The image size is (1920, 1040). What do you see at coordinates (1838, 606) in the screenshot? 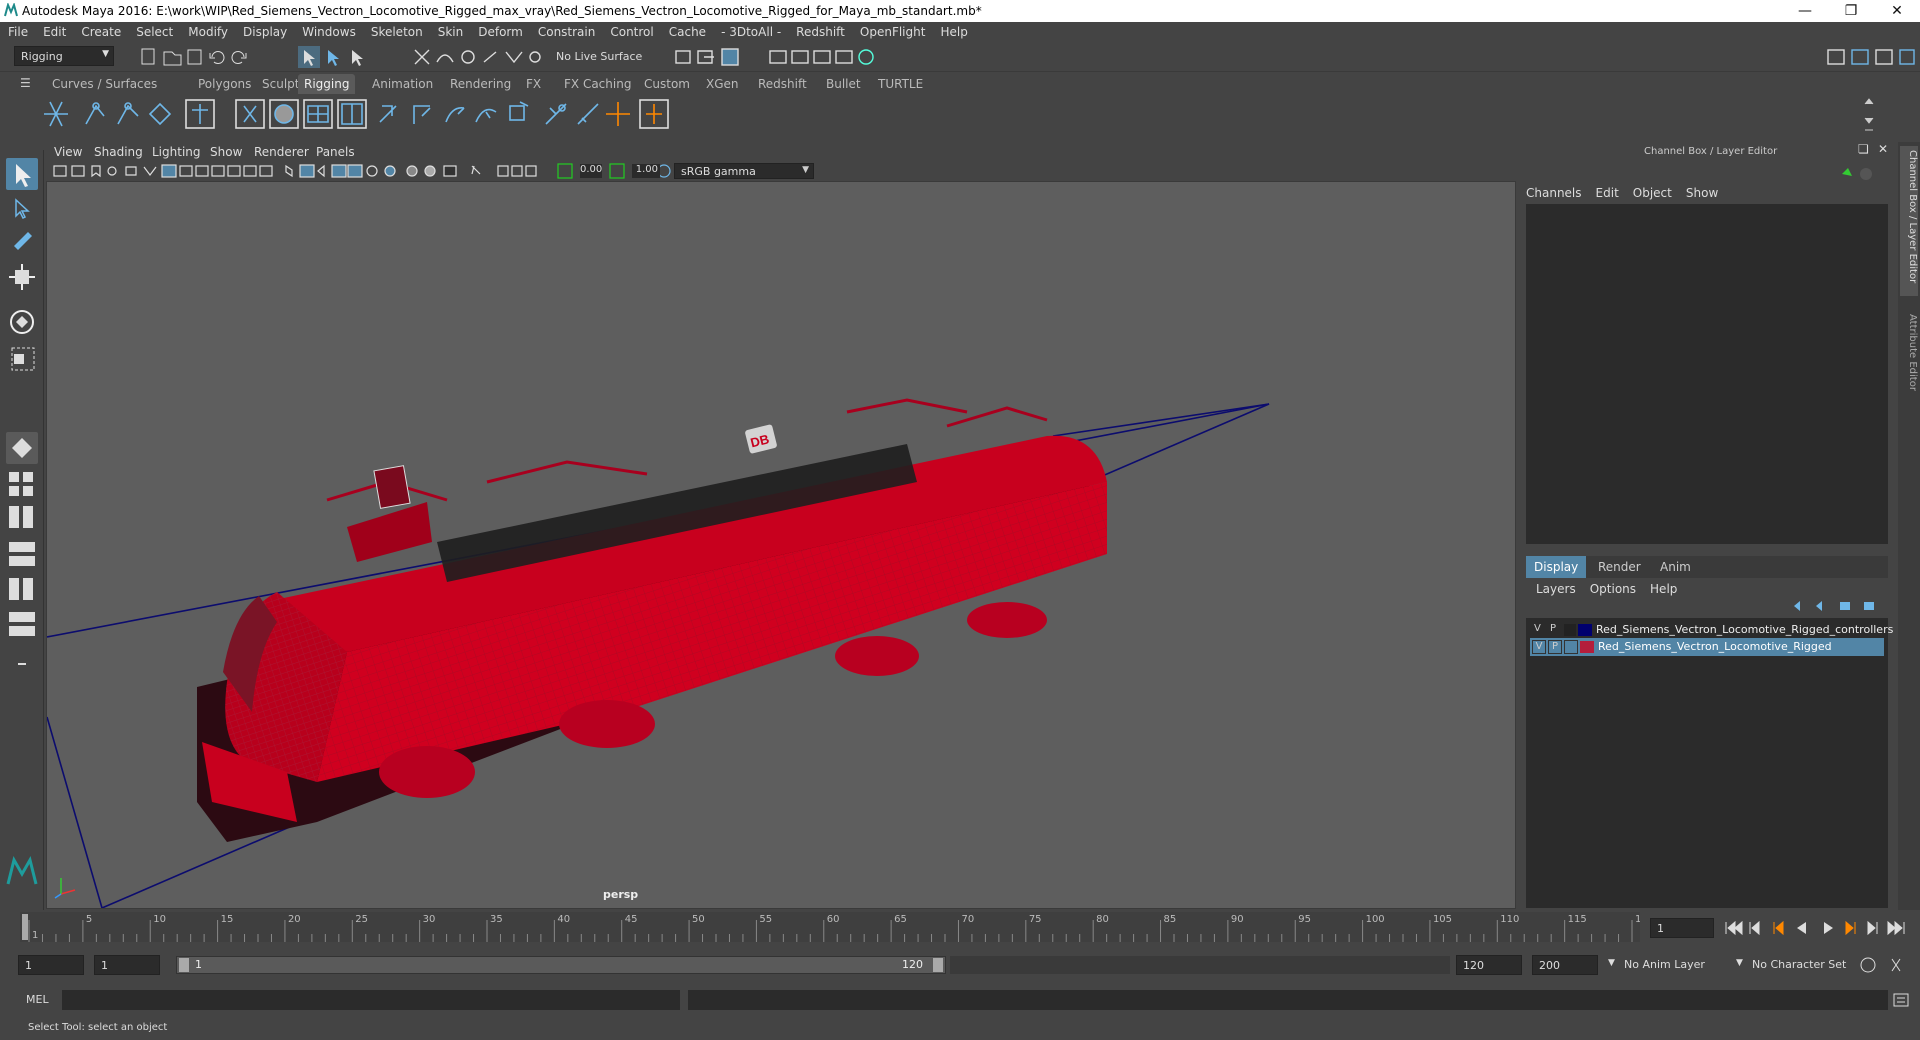
I see `layer-actions-icons` at bounding box center [1838, 606].